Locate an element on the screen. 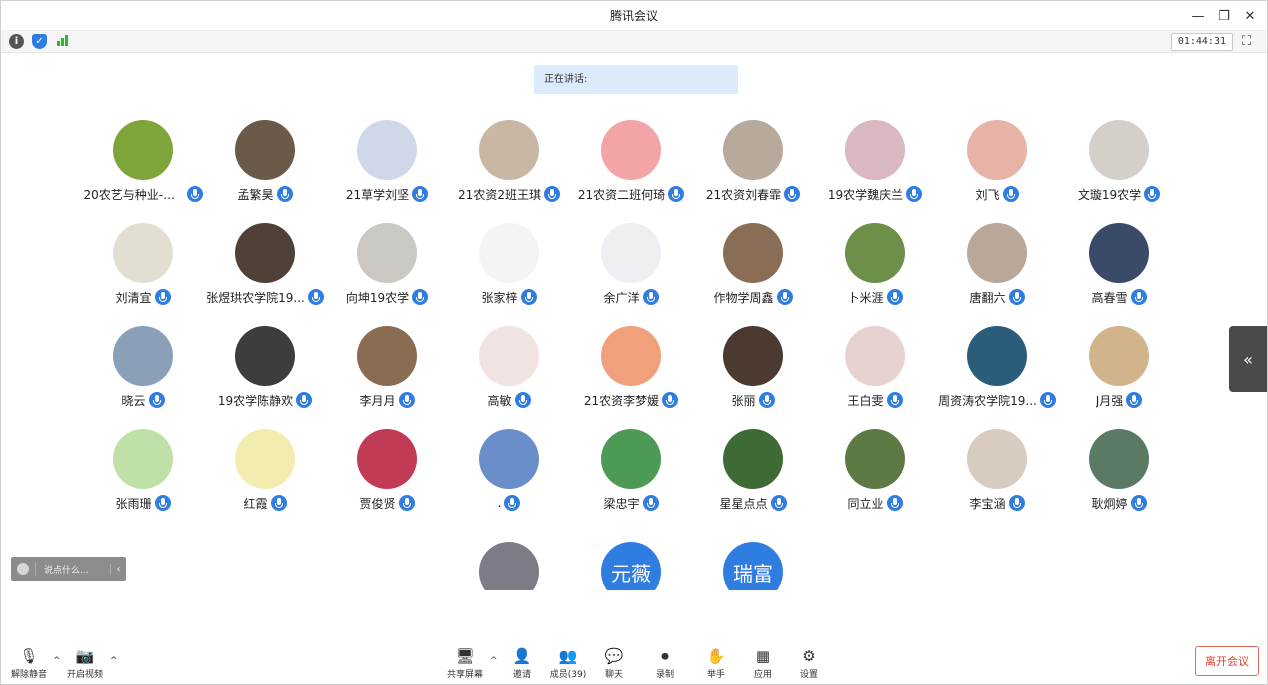 This screenshot has width=1268, height=685. participant-tile: 21农资李梦媛 is located at coordinates (631, 375).